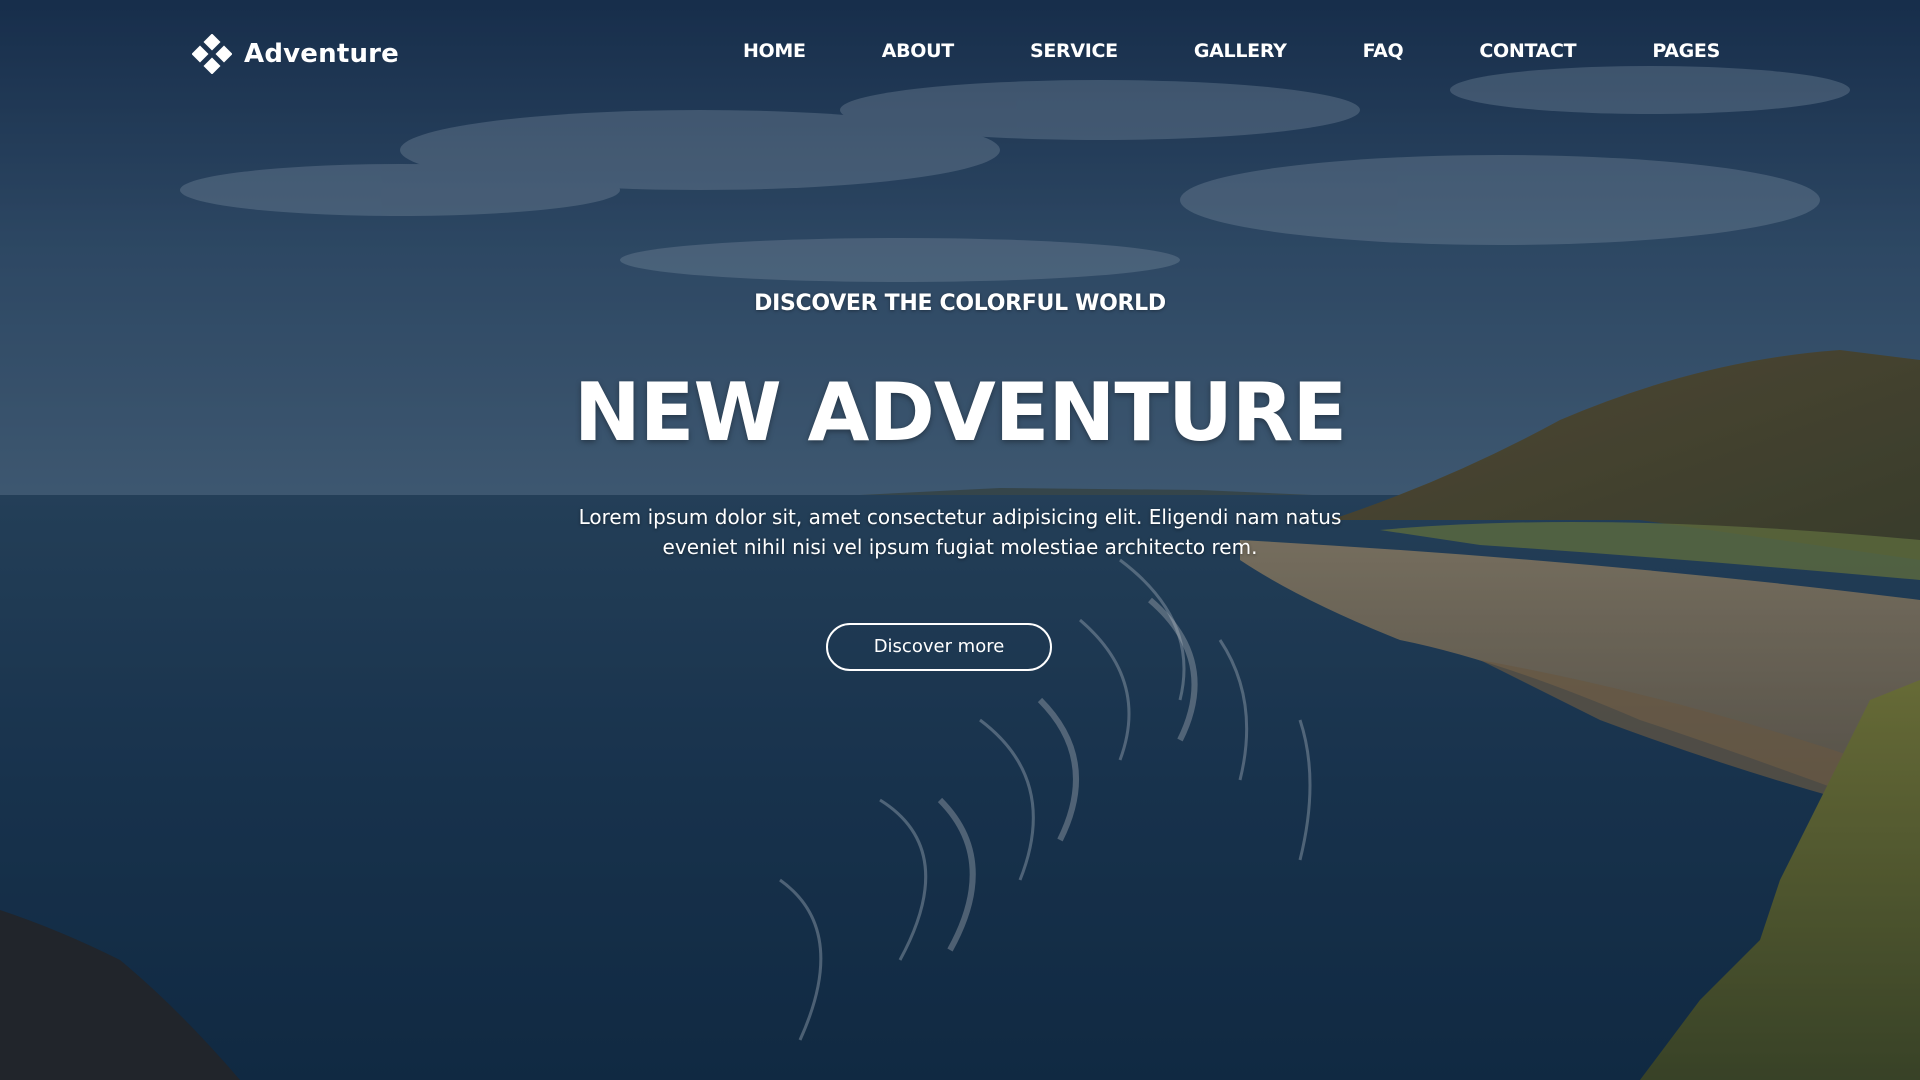 This screenshot has width=1920, height=1080. What do you see at coordinates (322, 54) in the screenshot?
I see `brand-name: Adventure` at bounding box center [322, 54].